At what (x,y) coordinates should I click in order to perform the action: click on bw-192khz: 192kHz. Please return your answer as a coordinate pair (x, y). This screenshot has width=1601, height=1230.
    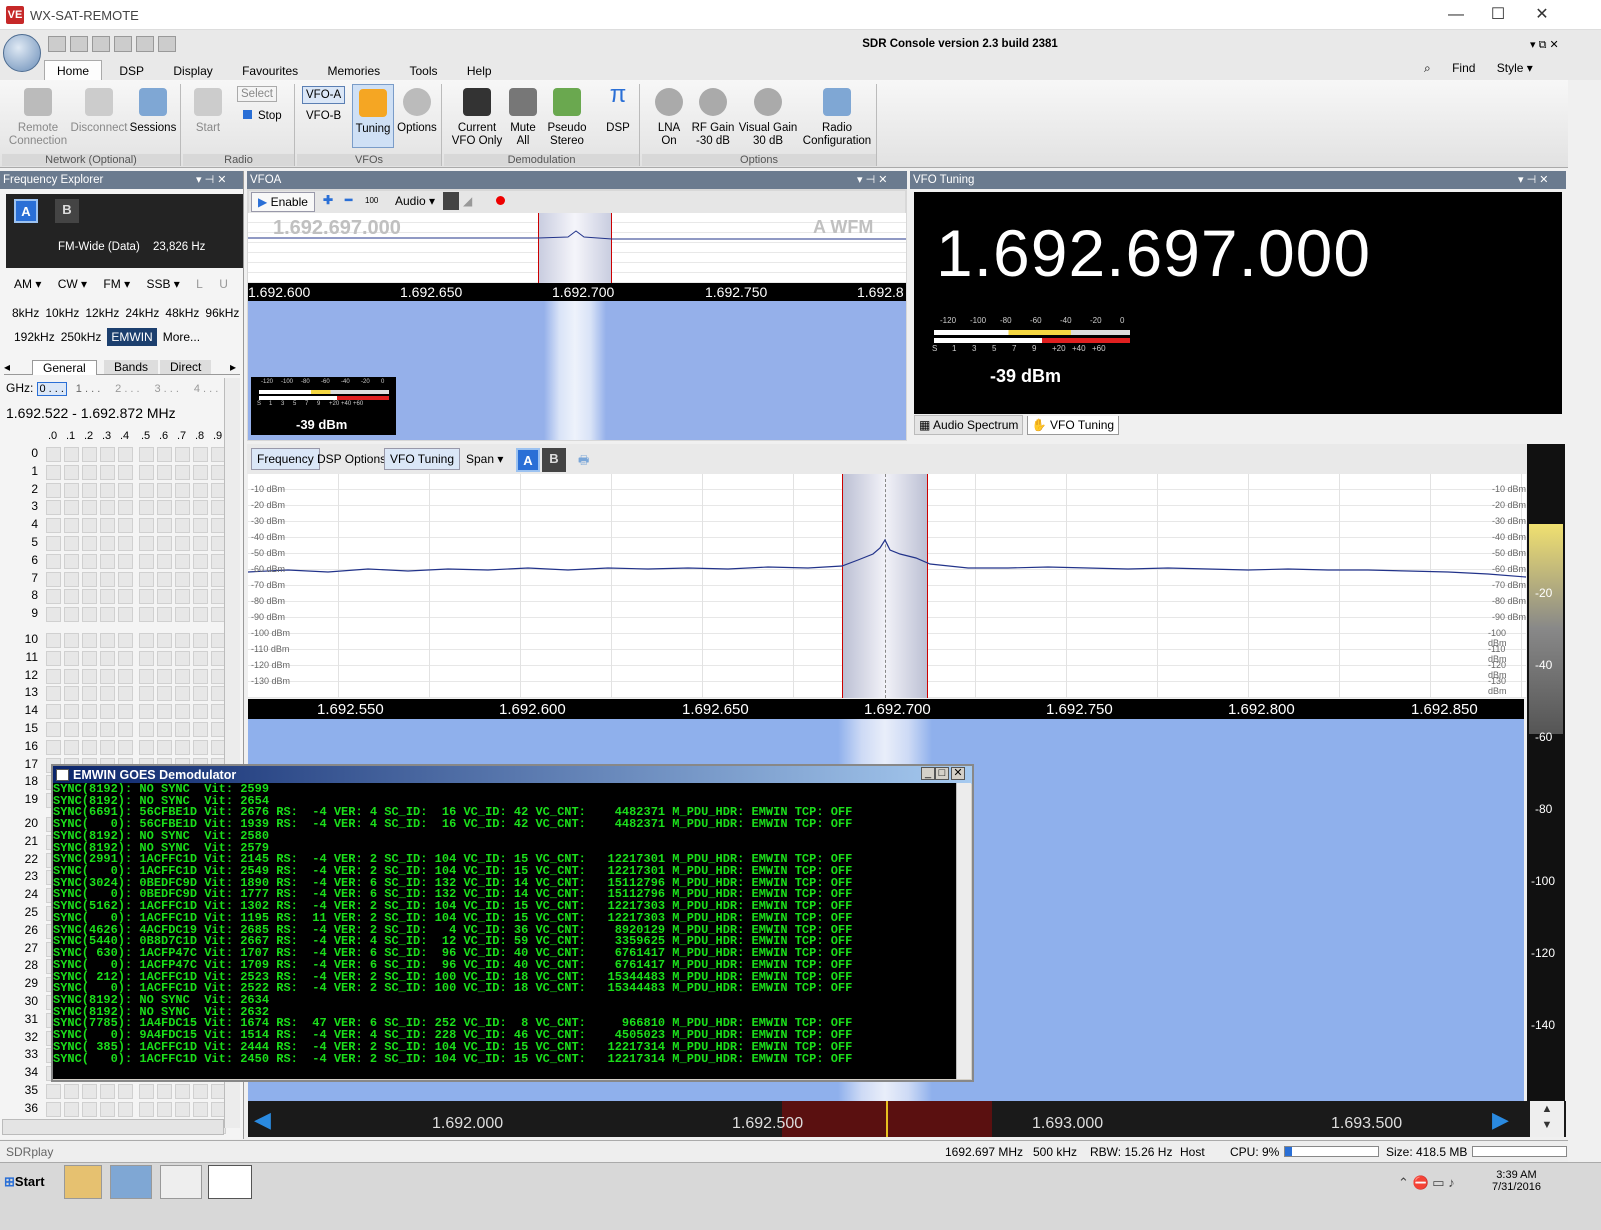
    Looking at the image, I should click on (34, 337).